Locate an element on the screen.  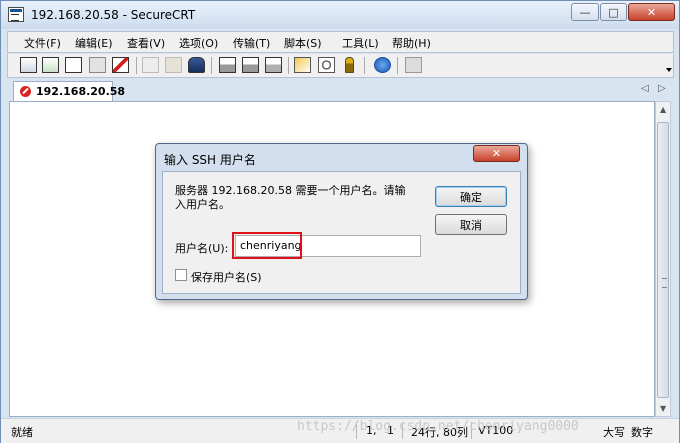
maximize-button: □ is located at coordinates (613, 12).